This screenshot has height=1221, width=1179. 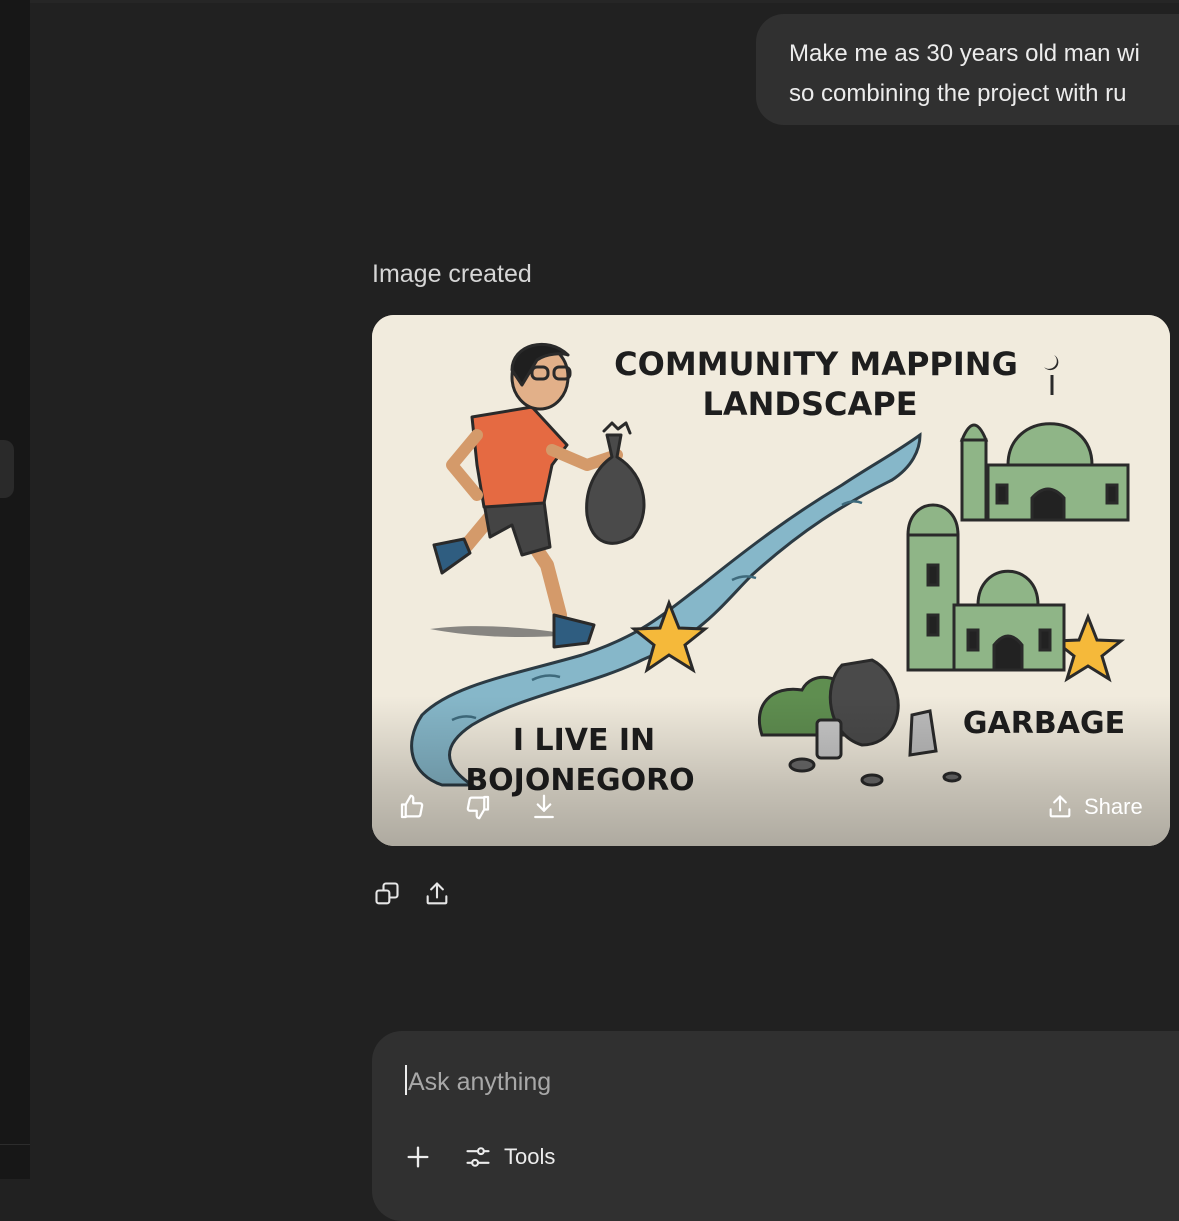 I want to click on dislike-image-button, so click(x=478, y=807).